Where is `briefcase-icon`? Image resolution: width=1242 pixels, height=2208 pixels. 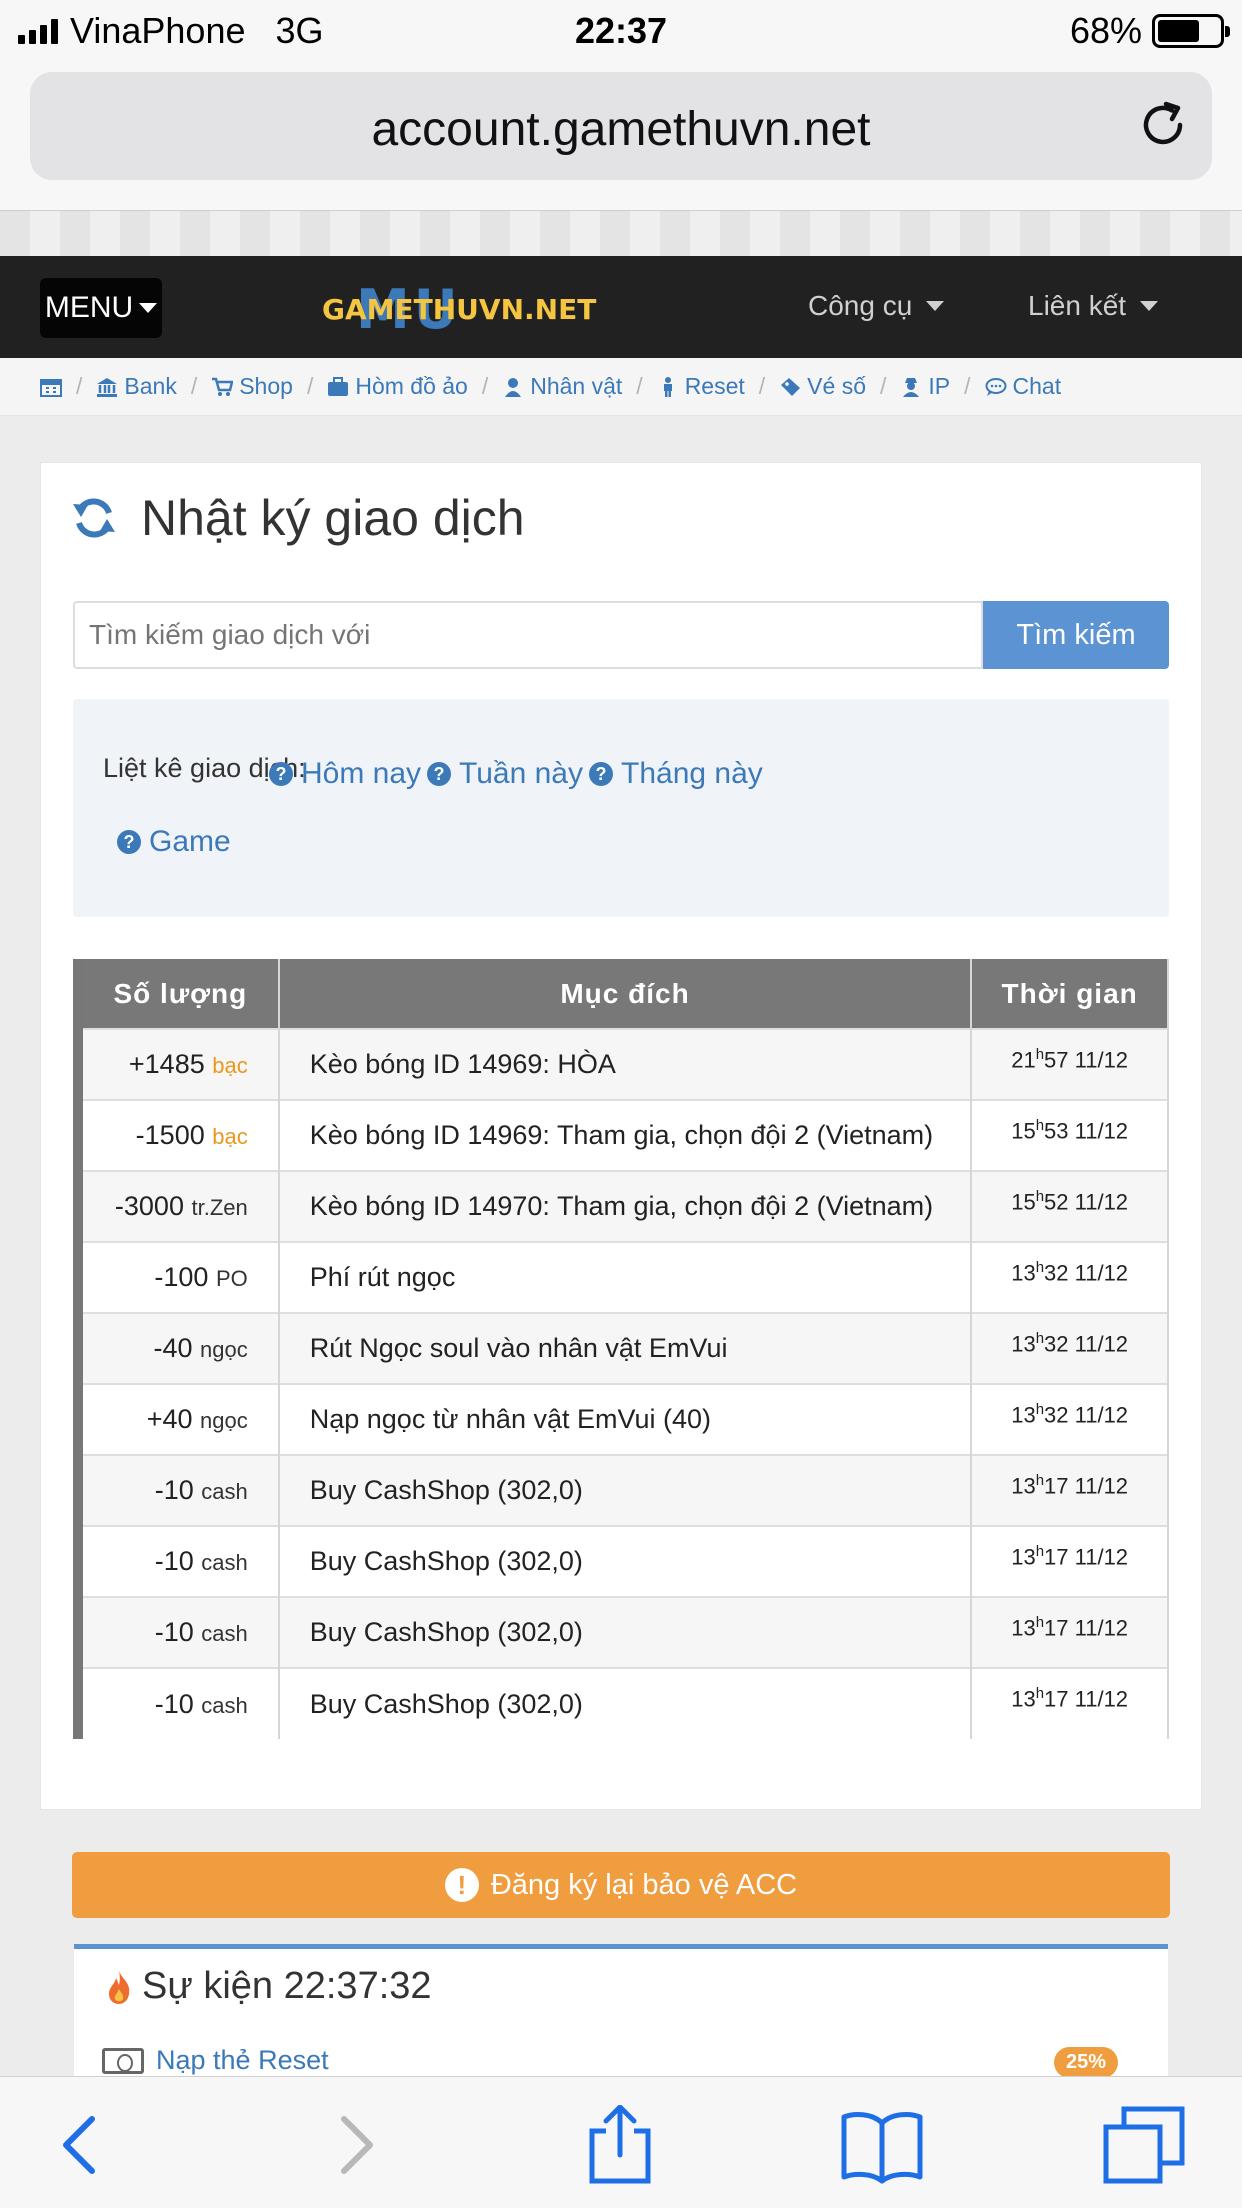
briefcase-icon is located at coordinates (338, 386).